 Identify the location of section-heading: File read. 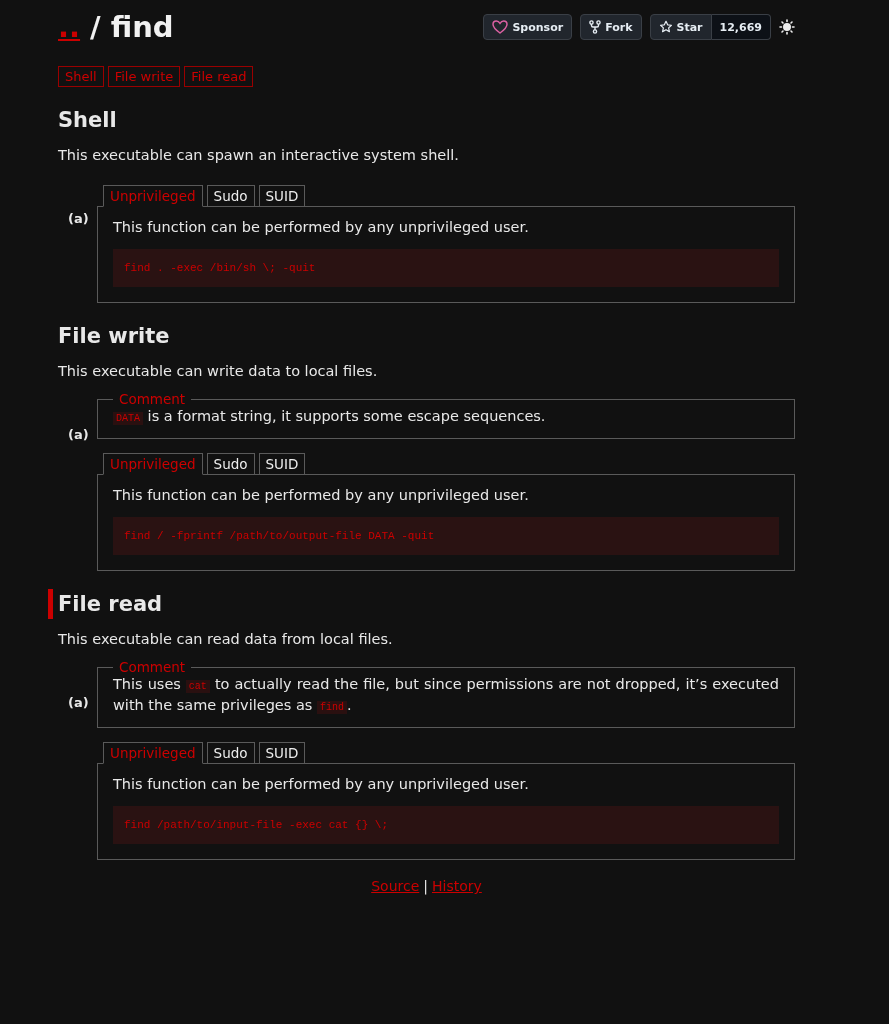
(421, 604).